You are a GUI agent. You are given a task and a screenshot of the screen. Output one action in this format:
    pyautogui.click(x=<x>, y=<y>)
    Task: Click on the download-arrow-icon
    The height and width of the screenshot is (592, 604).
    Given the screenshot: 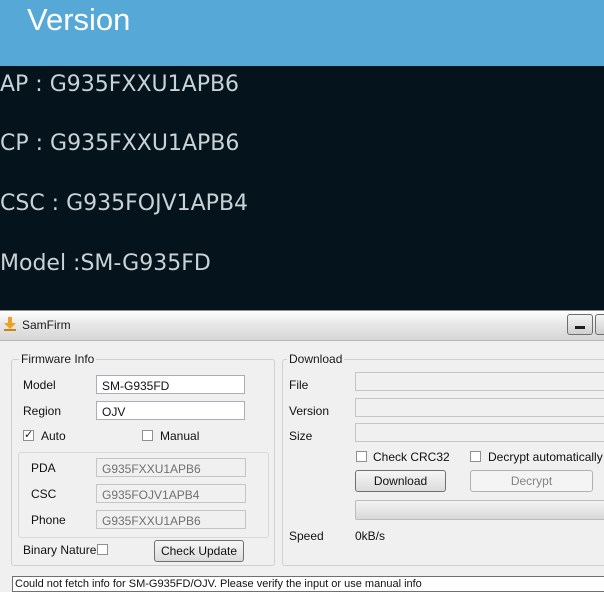 What is the action you would take?
    pyautogui.click(x=10, y=324)
    